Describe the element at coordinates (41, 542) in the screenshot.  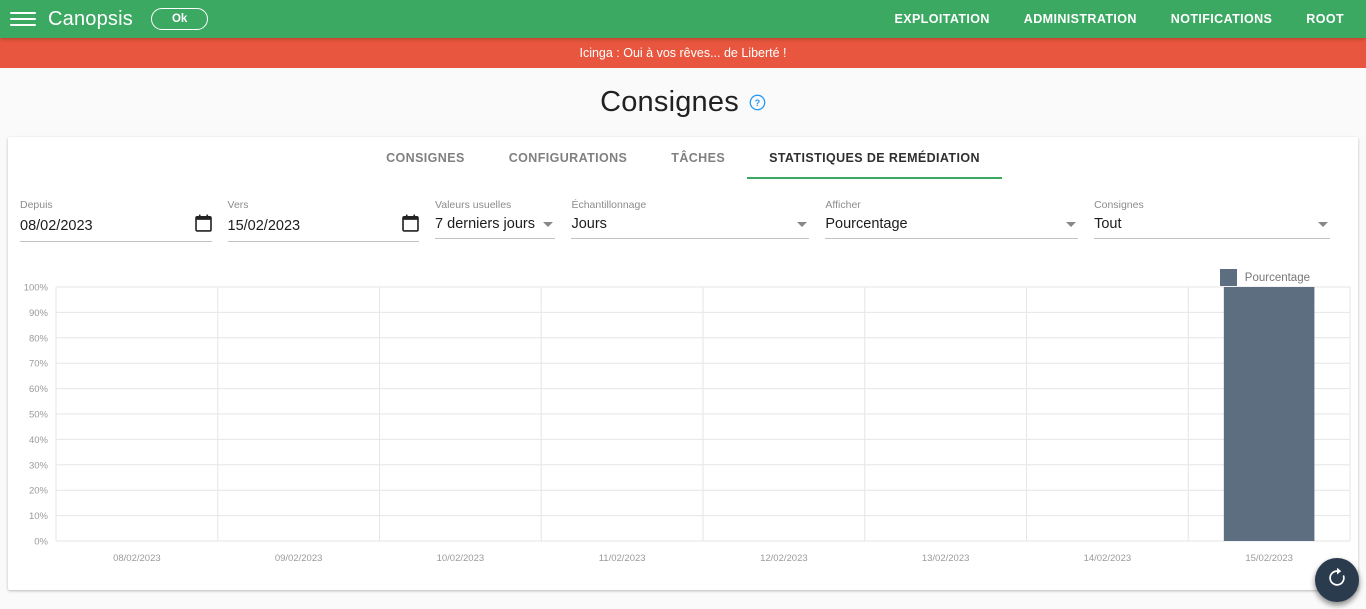
I see `y-axis-tick-label: 0%` at that location.